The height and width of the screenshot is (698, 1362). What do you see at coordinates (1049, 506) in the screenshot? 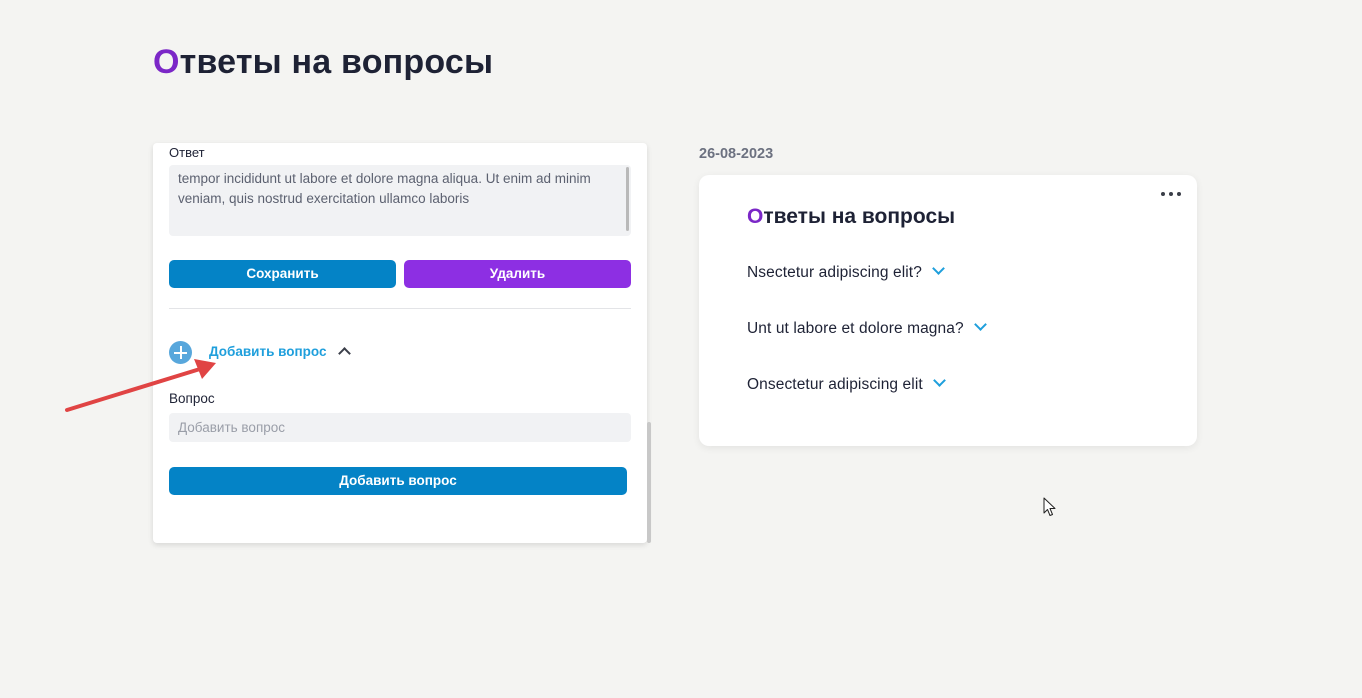
I see `mouse-cursor-icon` at bounding box center [1049, 506].